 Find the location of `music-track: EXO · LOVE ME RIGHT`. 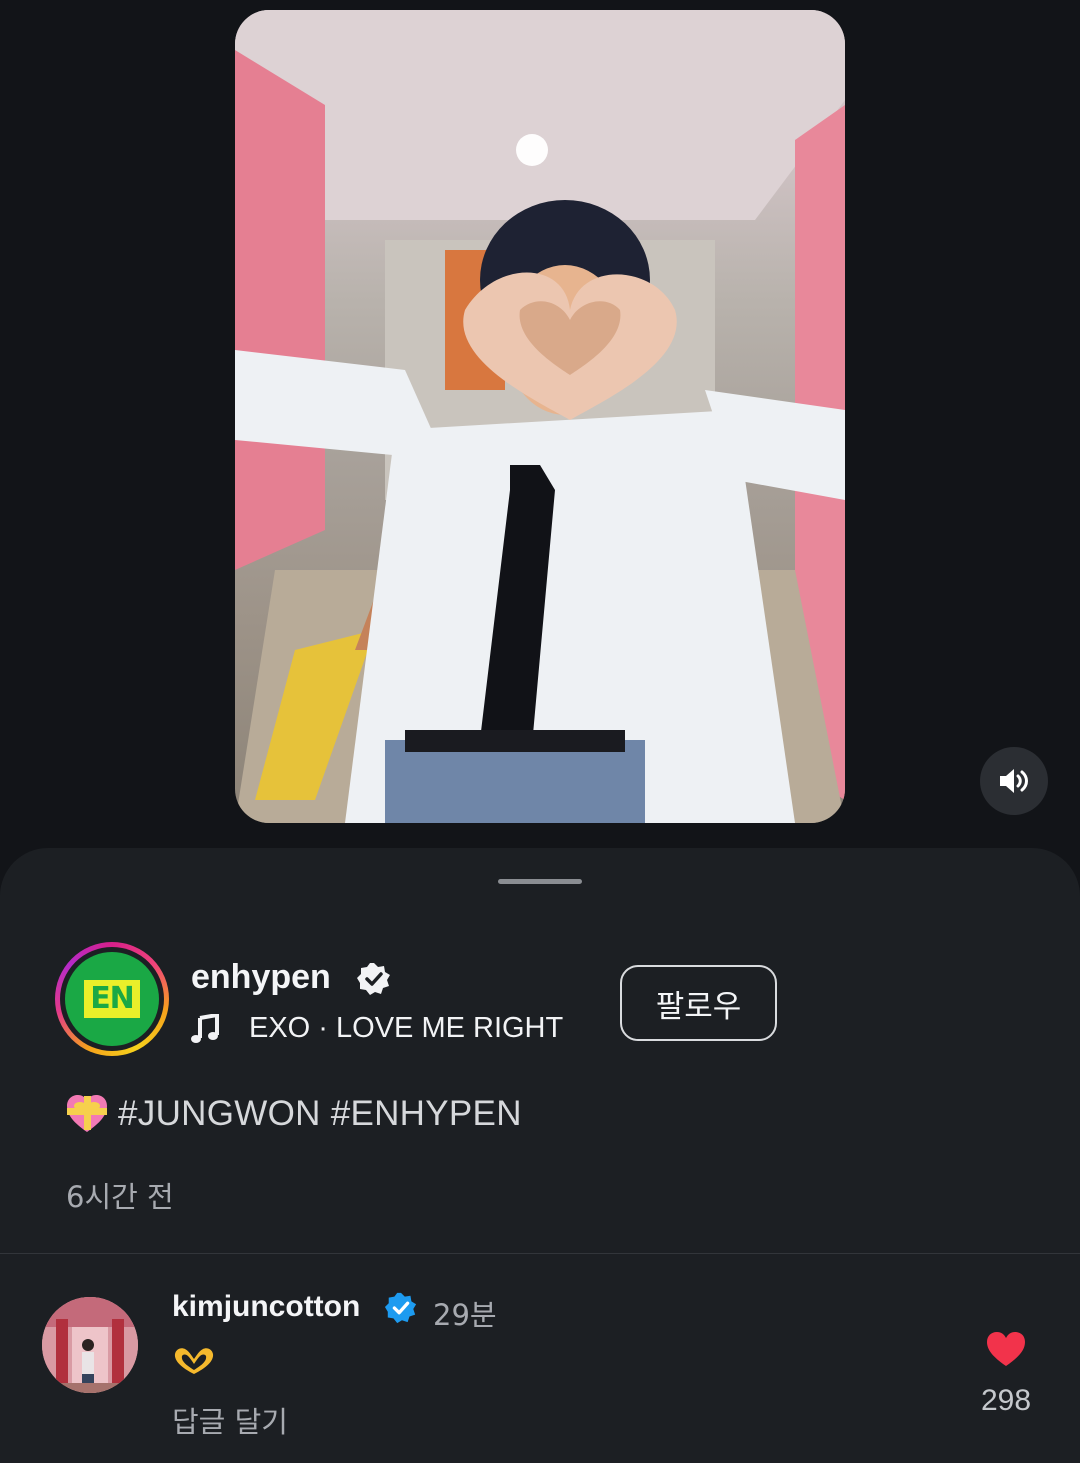

music-track: EXO · LOVE ME RIGHT is located at coordinates (377, 1028).